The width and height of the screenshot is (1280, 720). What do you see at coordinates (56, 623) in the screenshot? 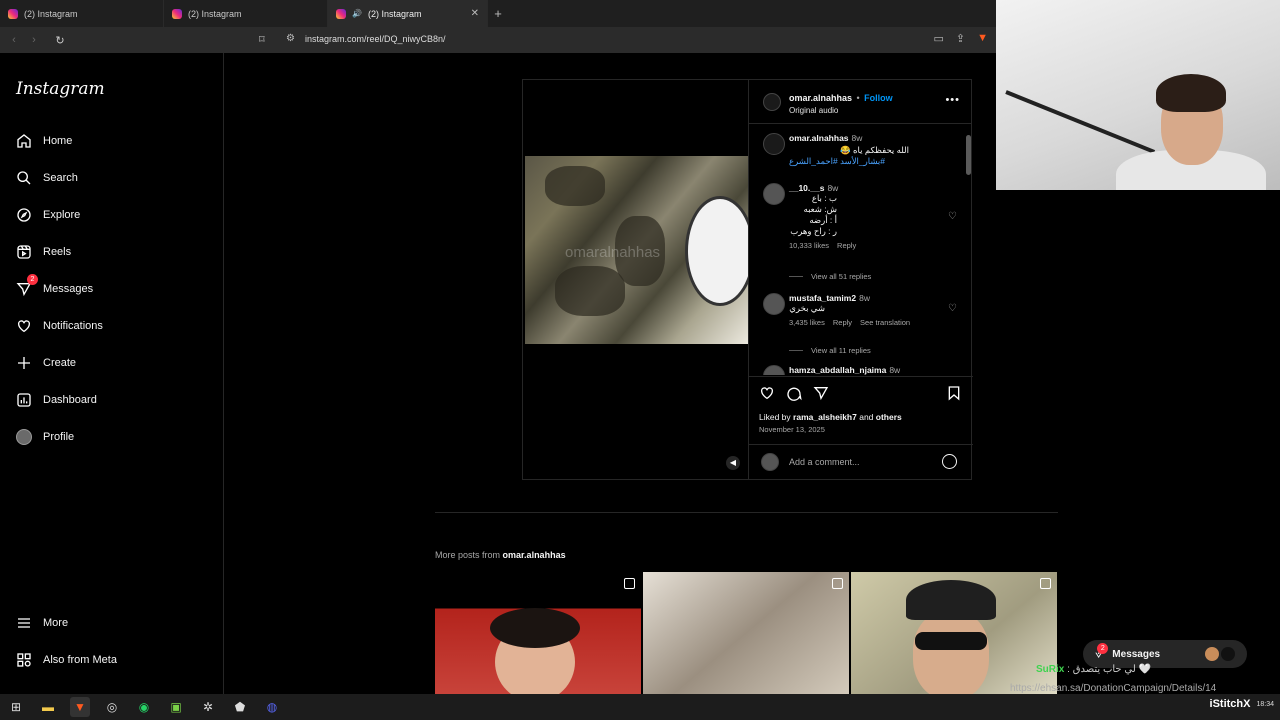
I see `sidebar-item-label: More` at bounding box center [56, 623].